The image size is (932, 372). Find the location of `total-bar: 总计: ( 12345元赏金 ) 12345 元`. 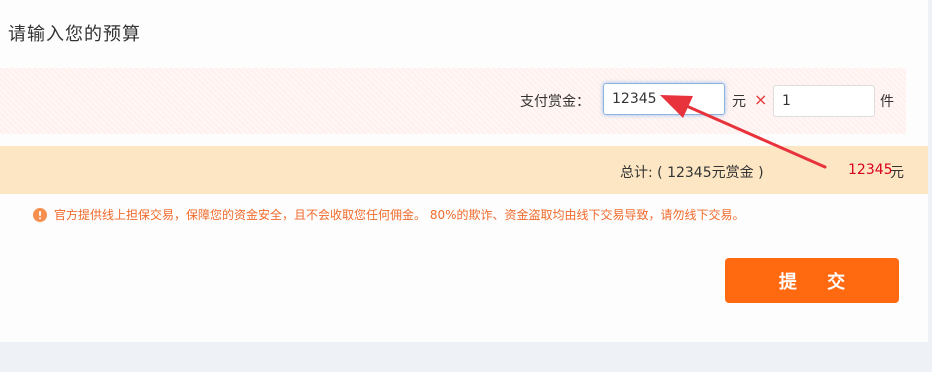

total-bar: 总计: ( 12345元赏金 ) 12345 元 is located at coordinates (464, 170).